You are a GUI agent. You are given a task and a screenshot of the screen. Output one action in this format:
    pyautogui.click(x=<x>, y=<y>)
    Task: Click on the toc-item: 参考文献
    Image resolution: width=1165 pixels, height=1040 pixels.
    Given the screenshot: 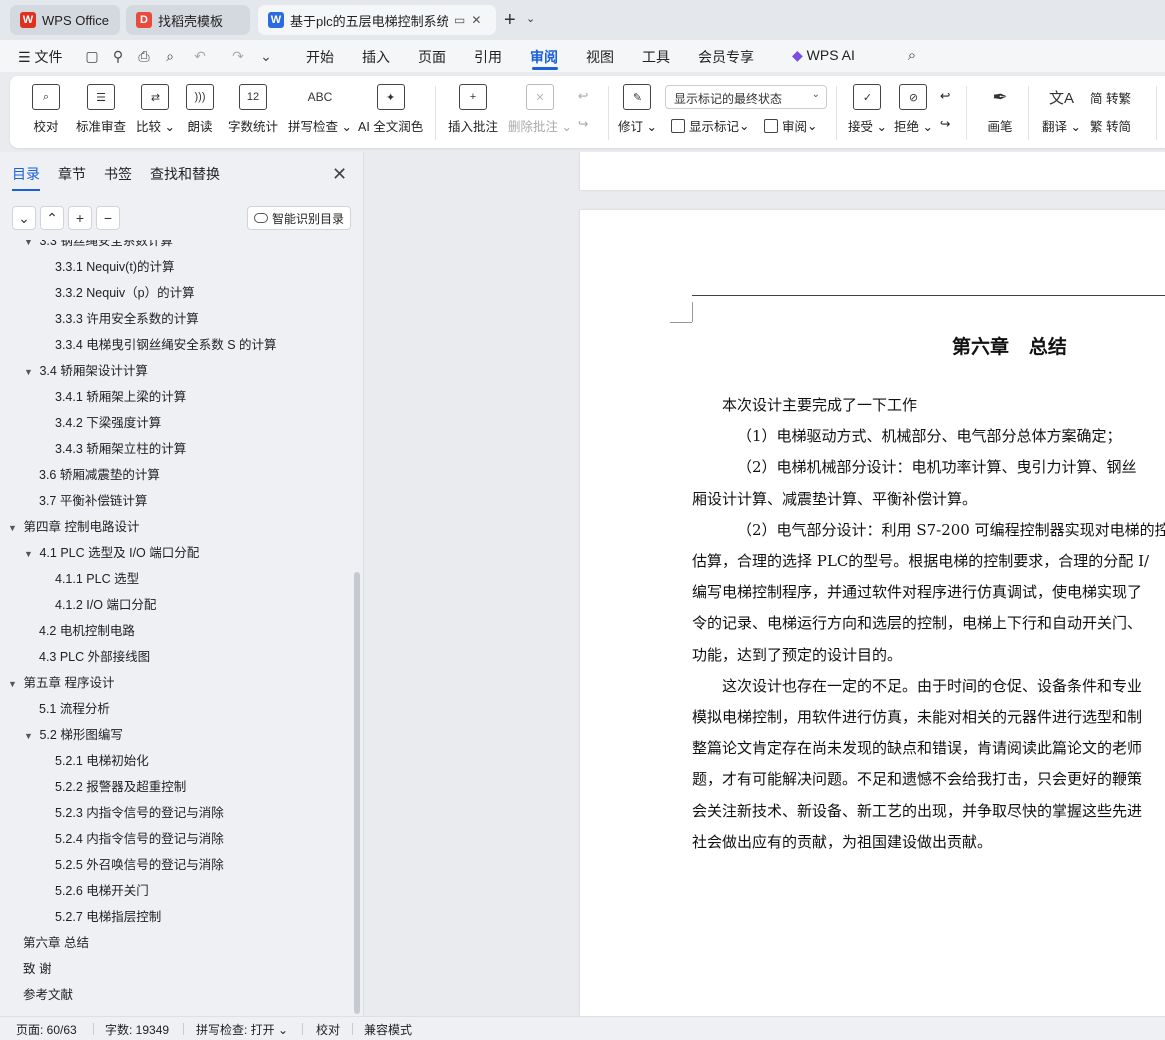 What is the action you would take?
    pyautogui.click(x=48, y=993)
    